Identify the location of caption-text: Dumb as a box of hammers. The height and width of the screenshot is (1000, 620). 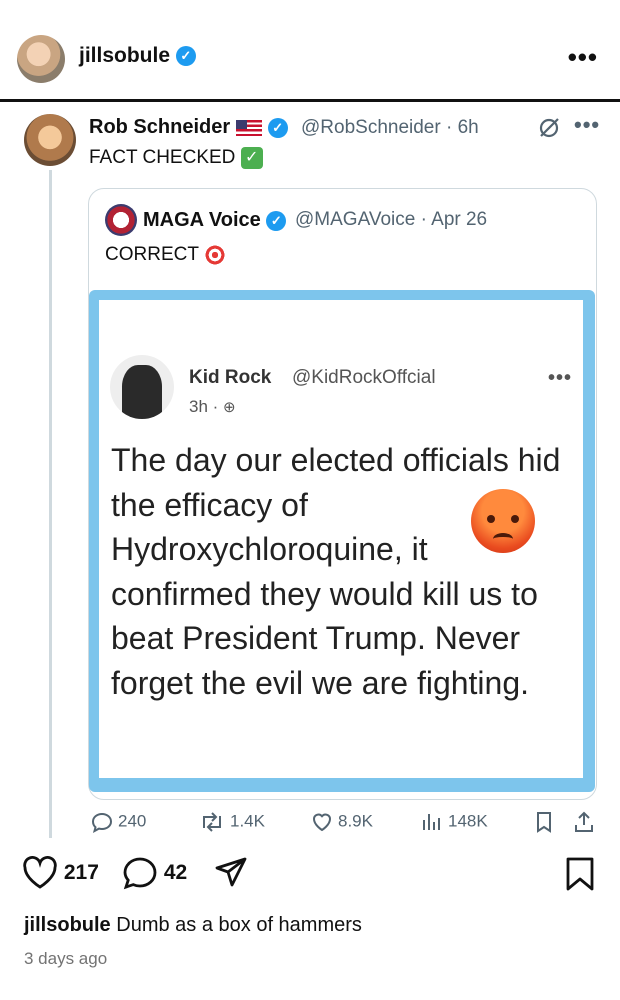
(239, 925).